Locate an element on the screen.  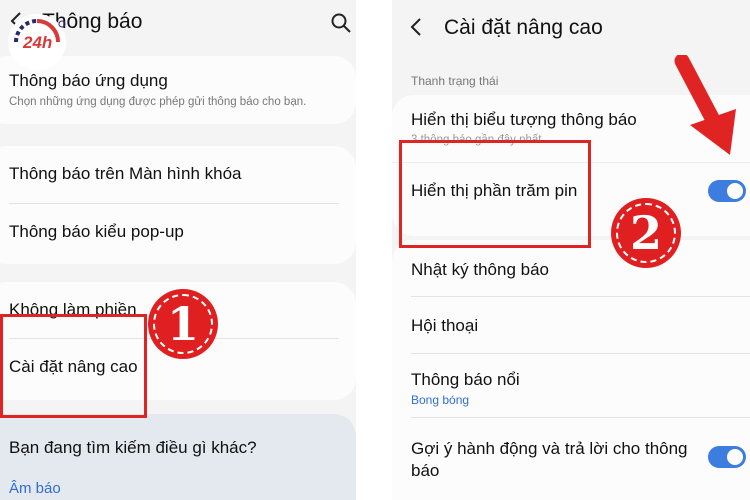
page-title: Cài đặt nâng cao is located at coordinates (523, 27).